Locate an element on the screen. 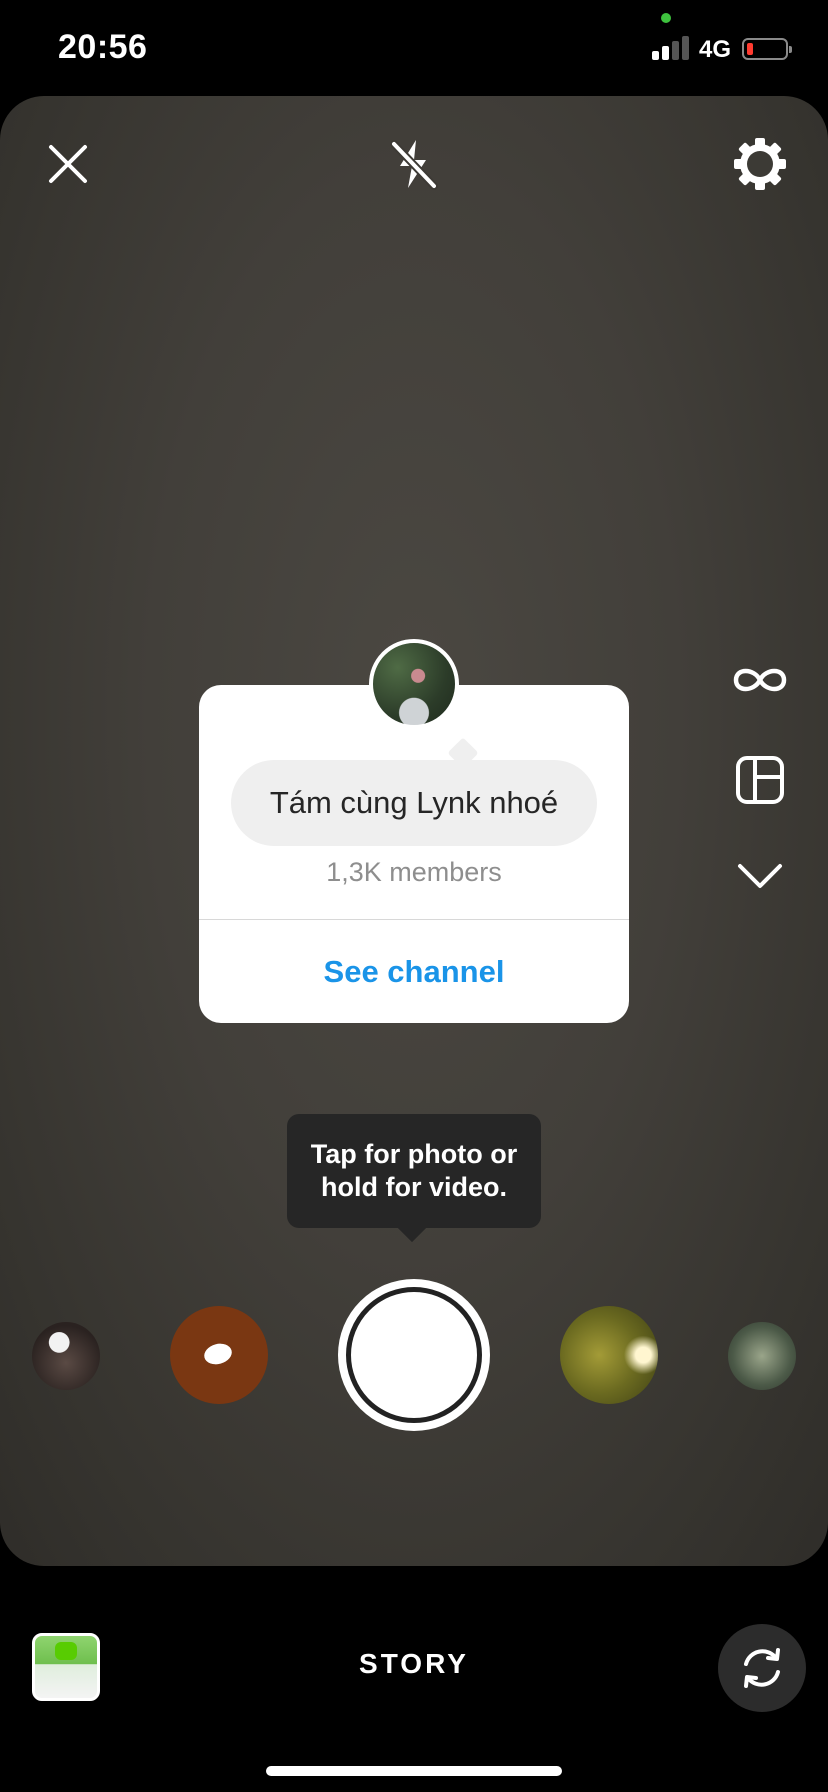  signal-strength-icon is located at coordinates (671, 48).